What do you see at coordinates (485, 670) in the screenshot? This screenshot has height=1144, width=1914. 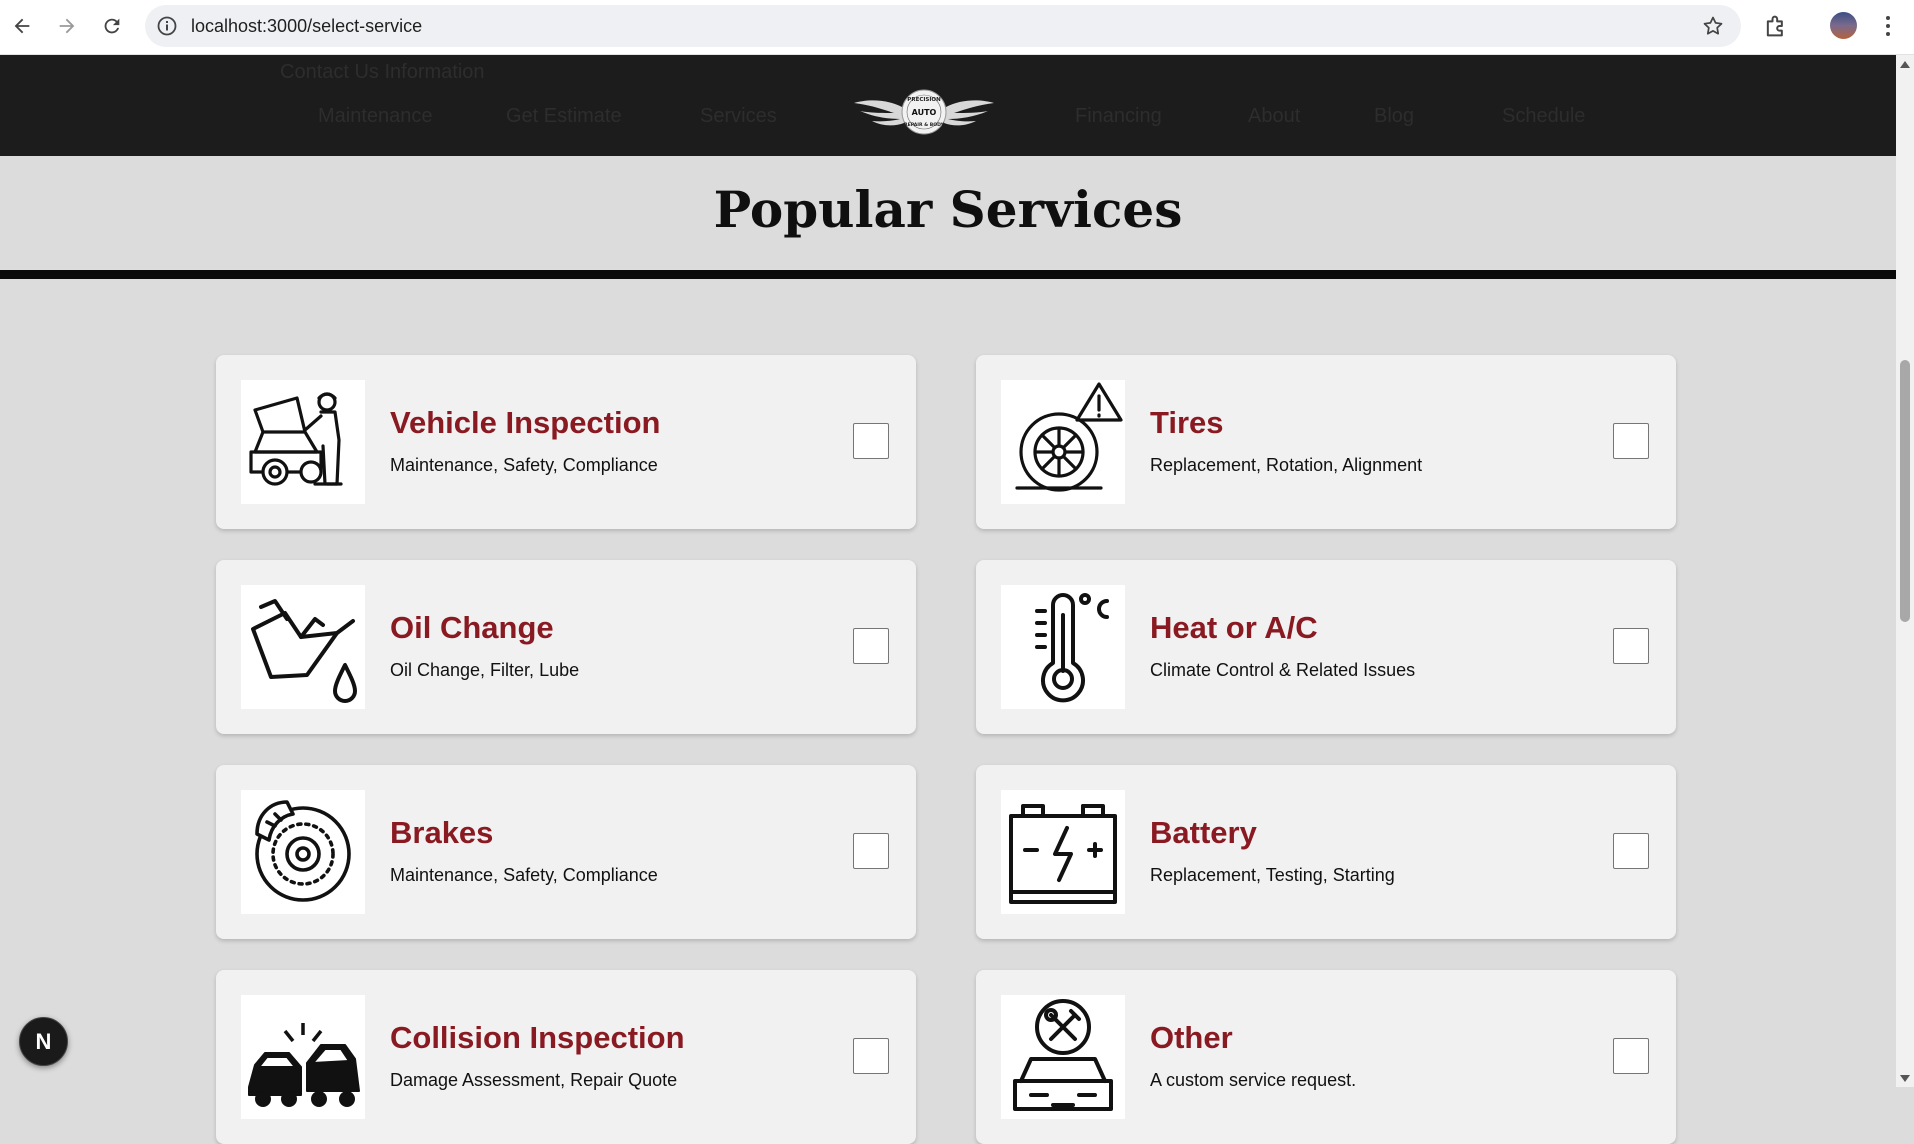 I see `service-subtitle: Oil Change, Filter, Lube` at bounding box center [485, 670].